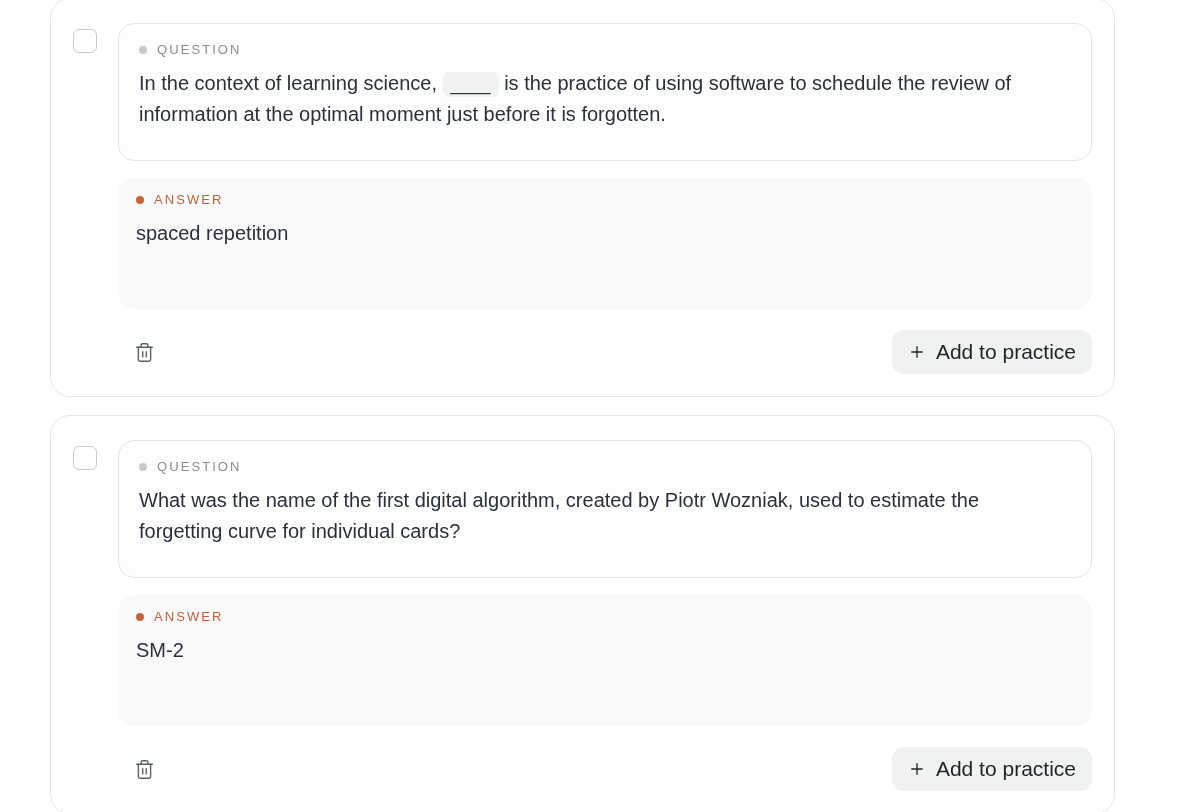  Describe the element at coordinates (213, 233) in the screenshot. I see `answer-text: spaced repetition` at that location.